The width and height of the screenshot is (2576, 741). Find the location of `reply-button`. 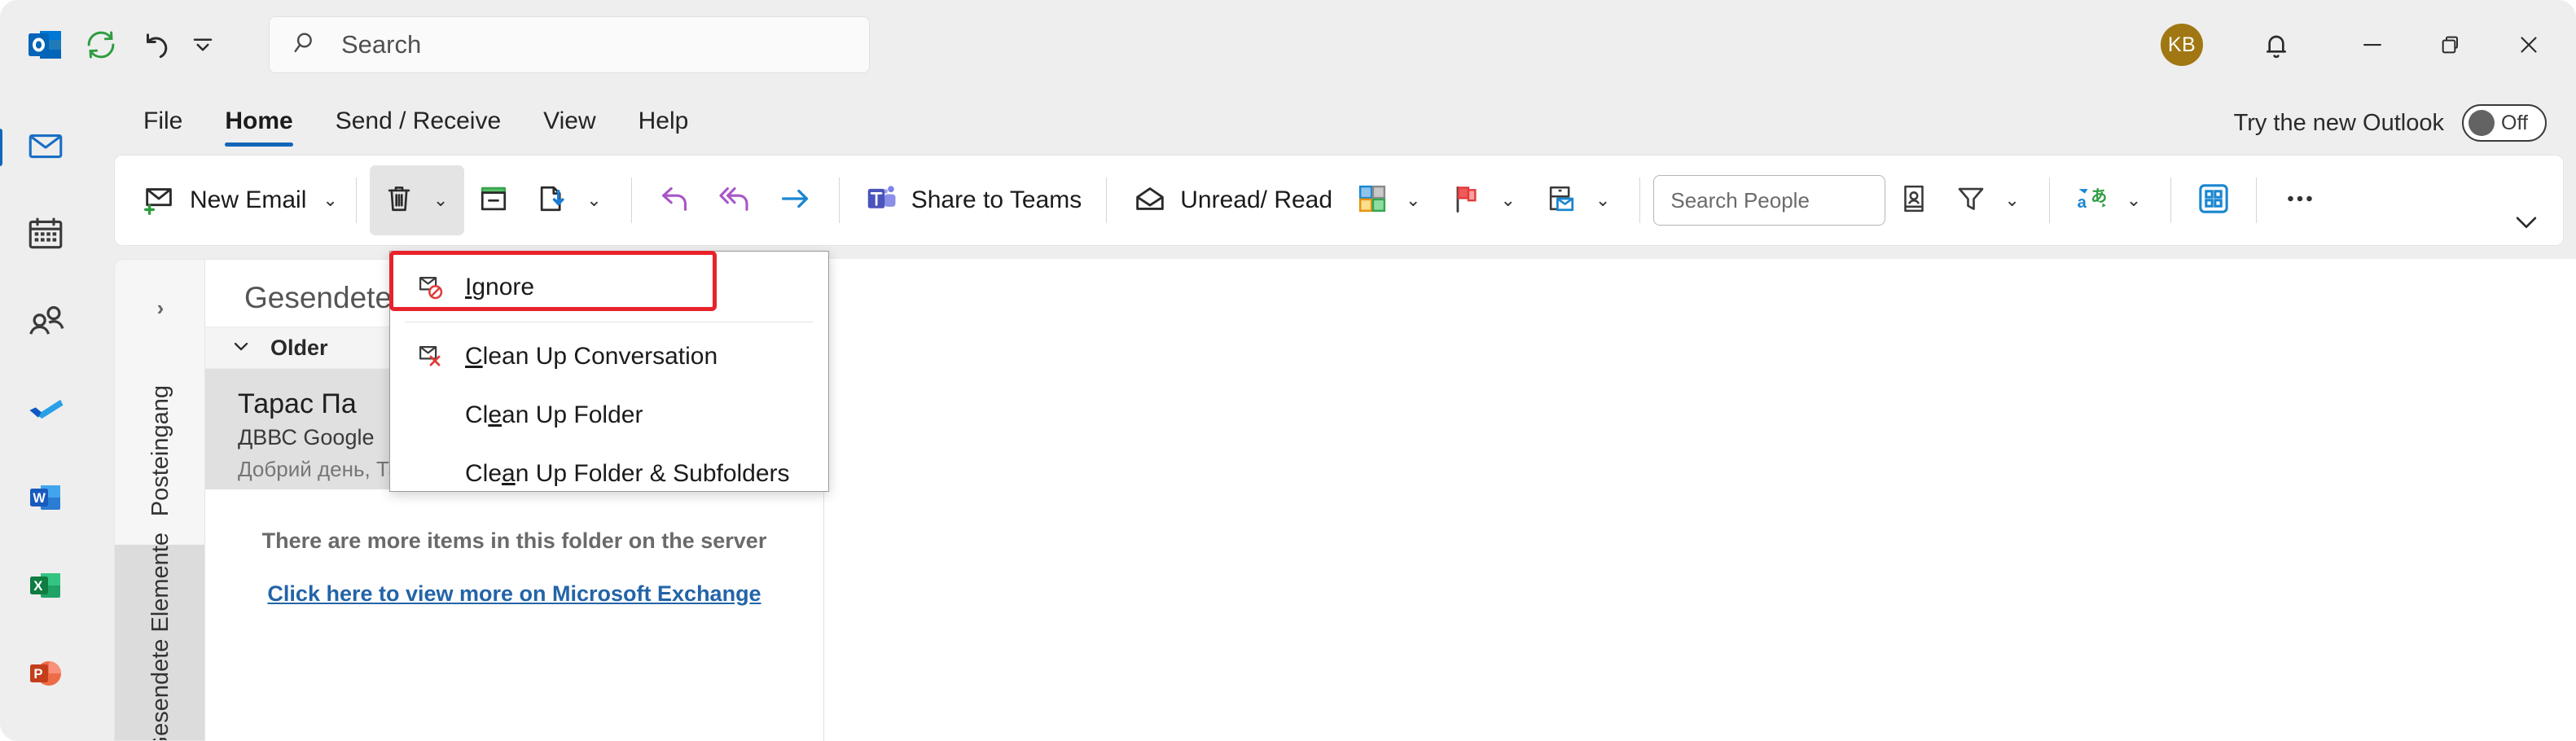

reply-button is located at coordinates (675, 200).